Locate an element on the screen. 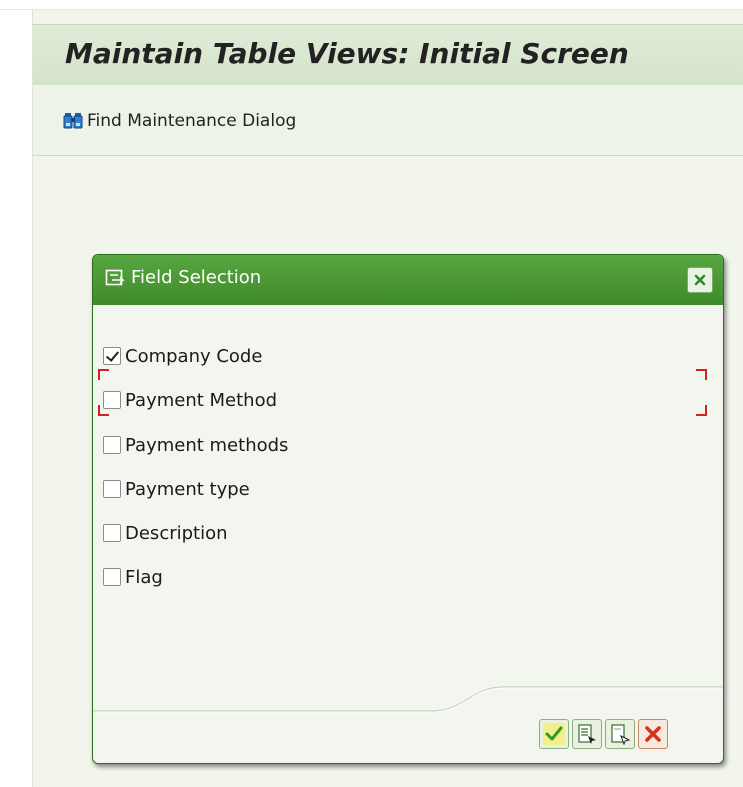 This screenshot has width=743, height=787. field-option-label: Payment type is located at coordinates (187, 489).